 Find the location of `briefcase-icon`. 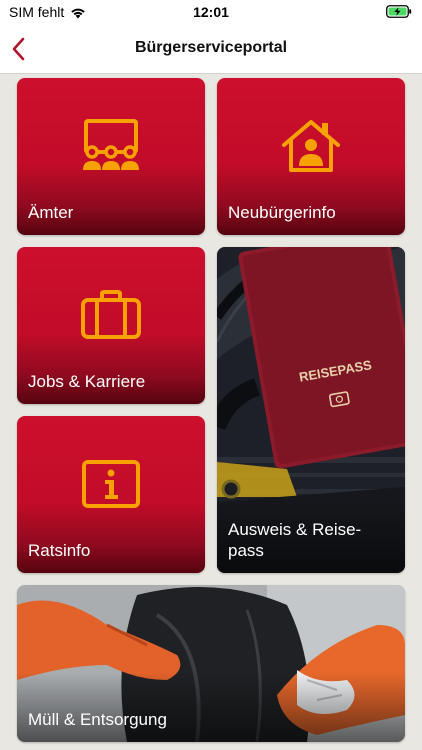

briefcase-icon is located at coordinates (111, 314).